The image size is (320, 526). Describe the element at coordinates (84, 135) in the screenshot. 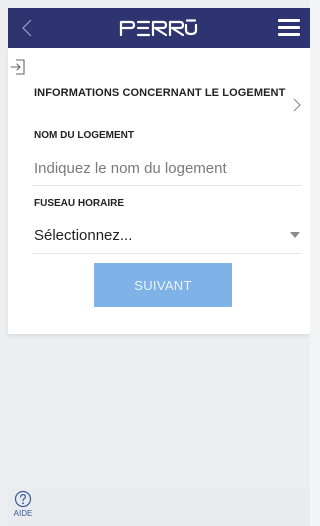

I see `housing-name-label: NOM DU LOGEMENT` at that location.